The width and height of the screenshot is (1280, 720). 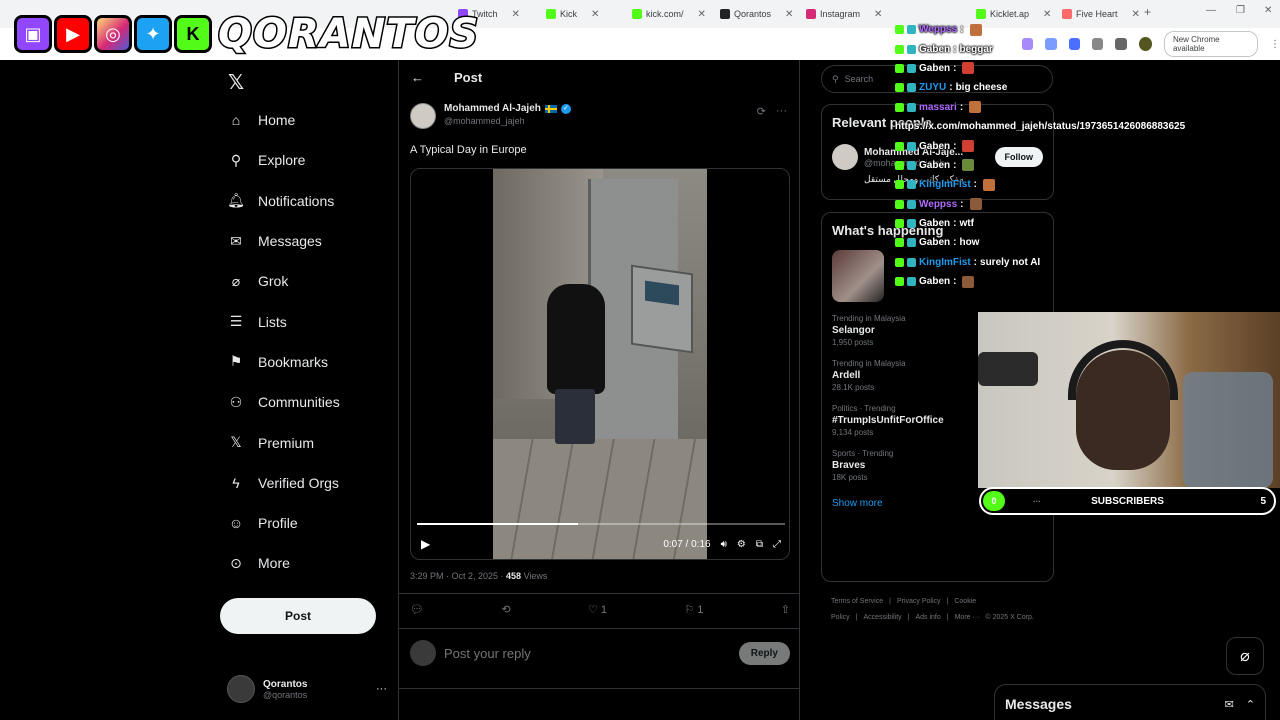 What do you see at coordinates (883, 617) in the screenshot?
I see `footer-link: Accessibility` at bounding box center [883, 617].